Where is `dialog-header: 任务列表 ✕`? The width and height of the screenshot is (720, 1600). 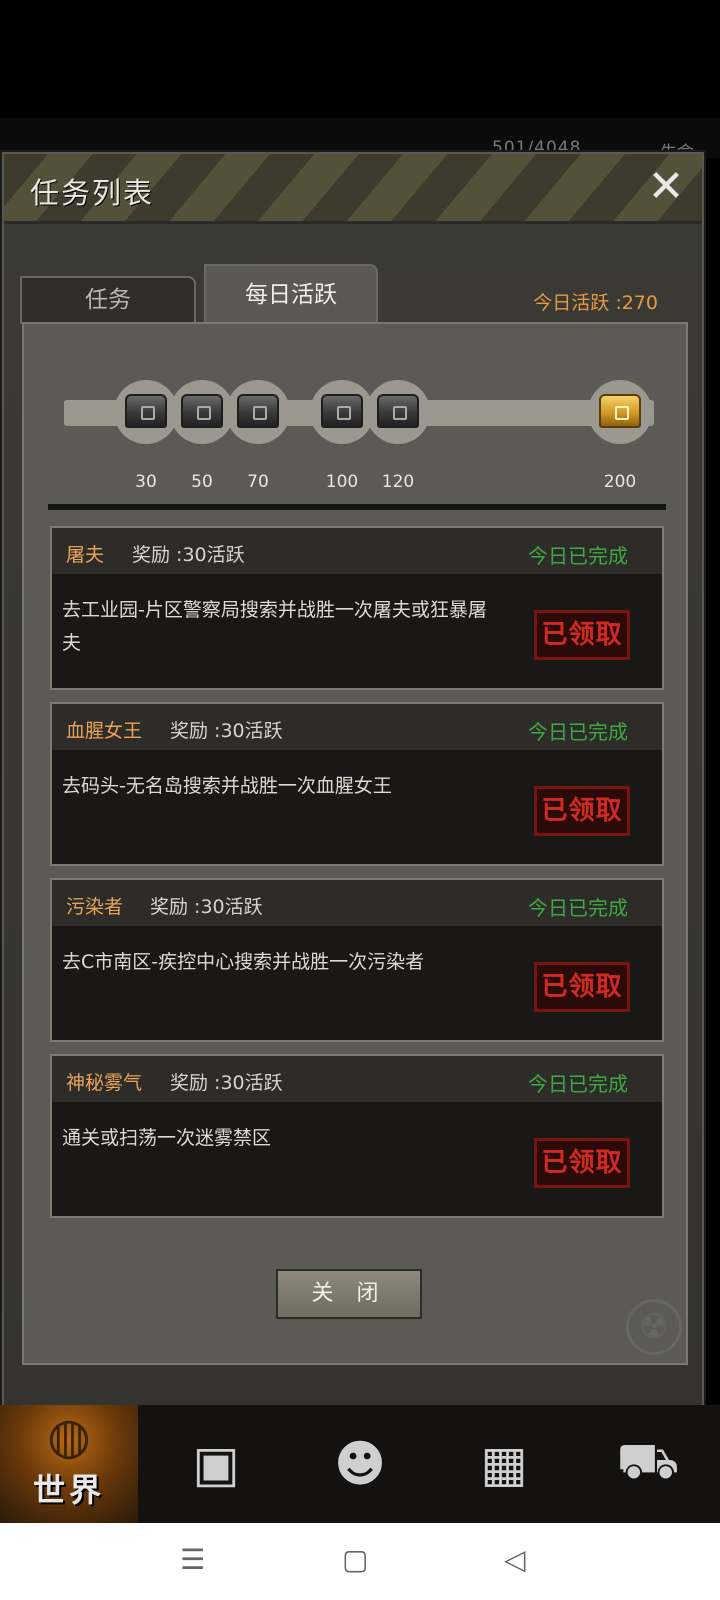
dialog-header: 任务列表 ✕ is located at coordinates (353, 189).